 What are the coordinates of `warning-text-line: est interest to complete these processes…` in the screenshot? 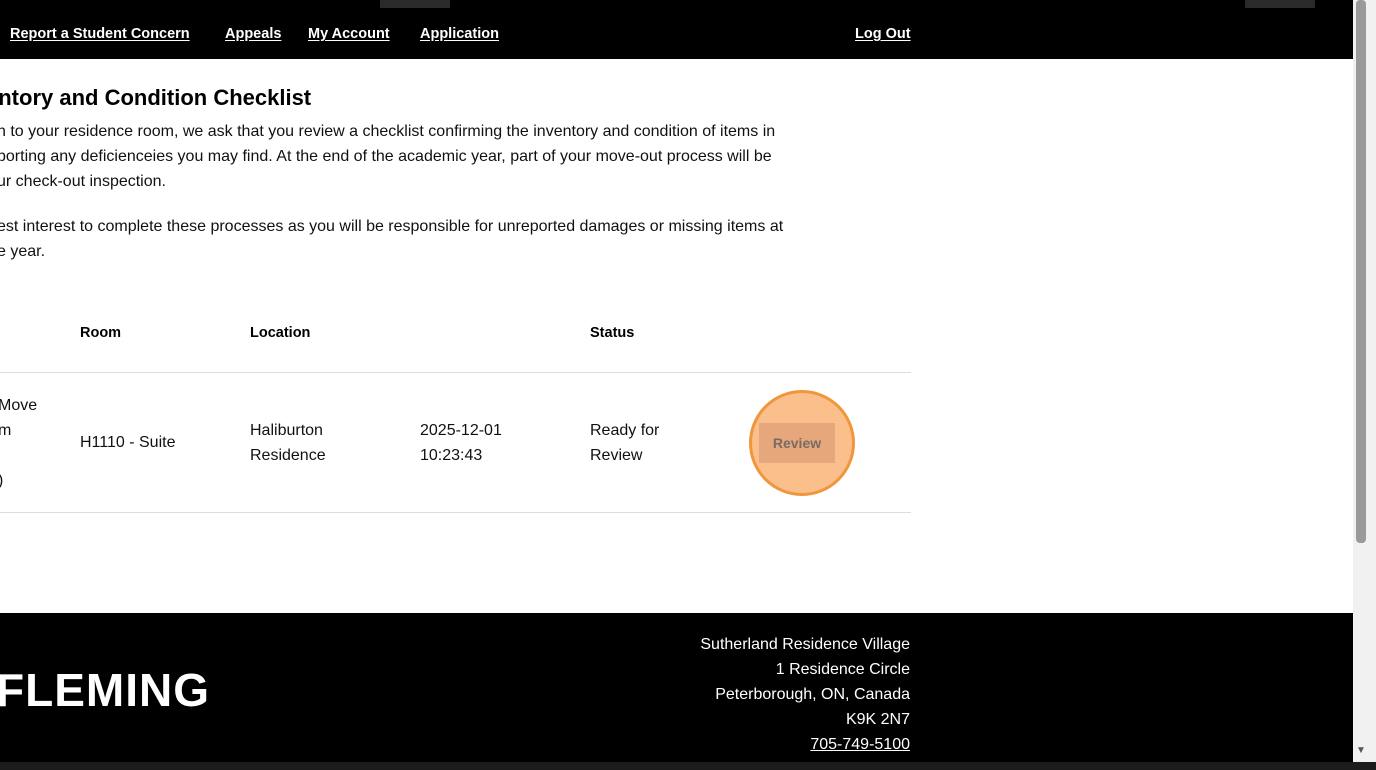 It's located at (392, 226).